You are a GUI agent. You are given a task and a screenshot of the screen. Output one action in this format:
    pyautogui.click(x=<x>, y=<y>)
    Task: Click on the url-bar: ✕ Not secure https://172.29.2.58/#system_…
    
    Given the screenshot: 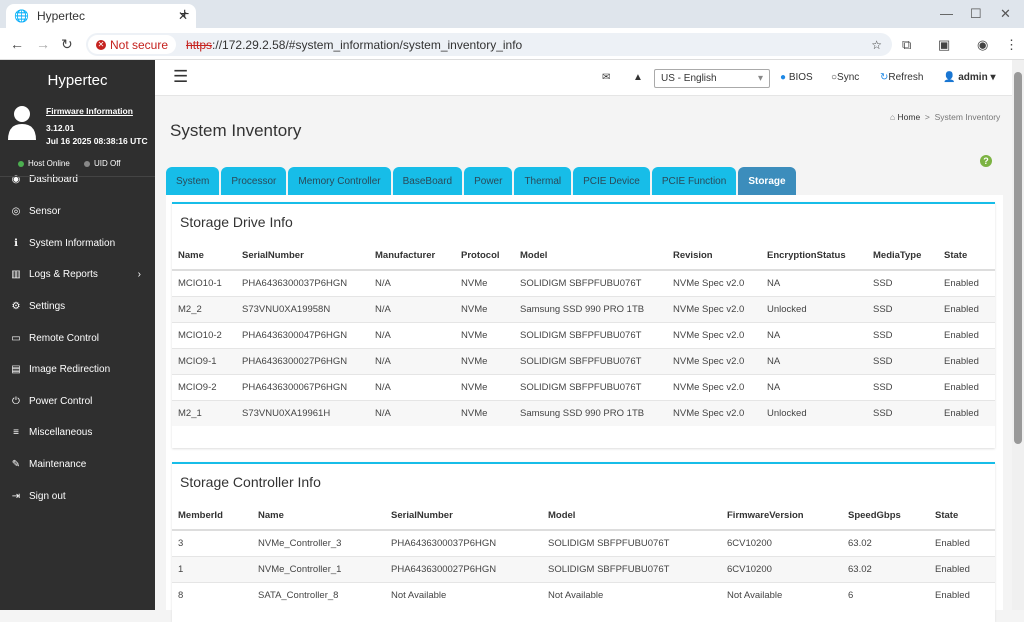 What is the action you would take?
    pyautogui.click(x=489, y=44)
    